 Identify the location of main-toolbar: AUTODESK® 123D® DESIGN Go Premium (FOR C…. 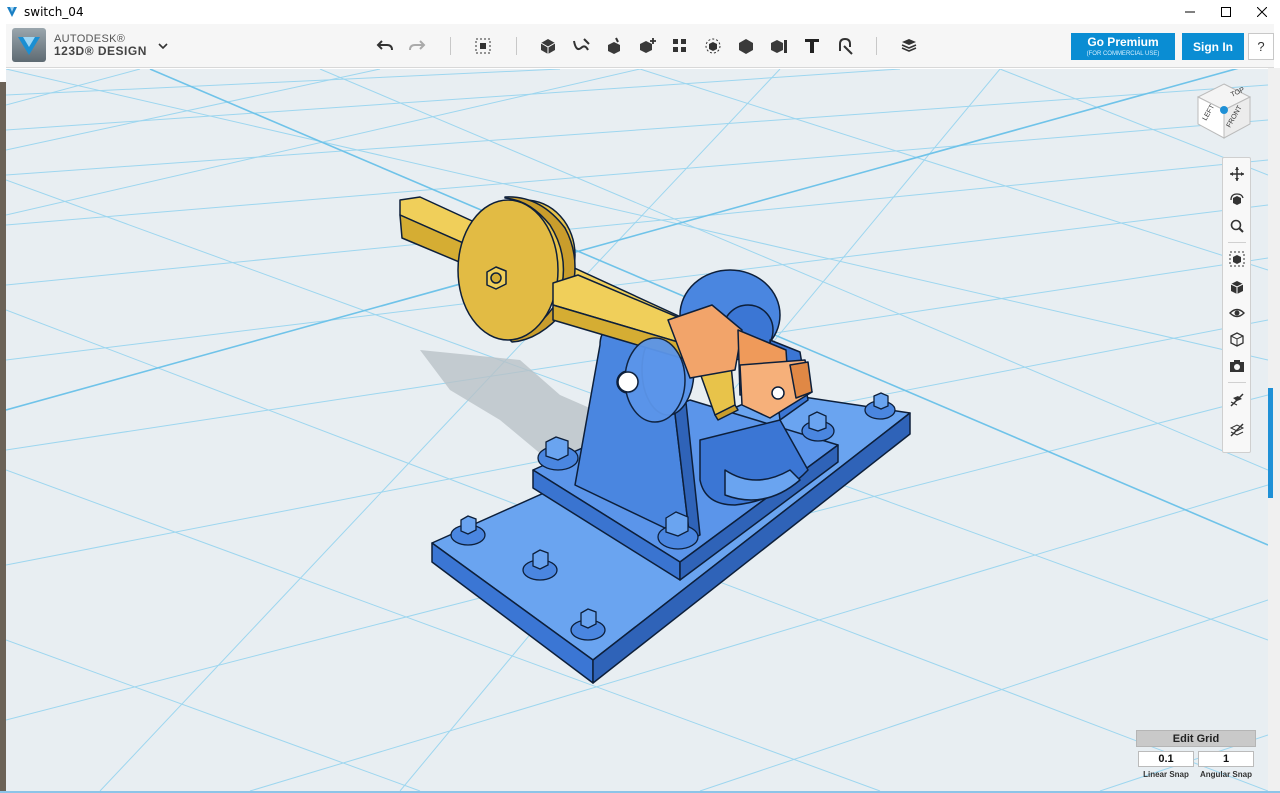
(640, 46).